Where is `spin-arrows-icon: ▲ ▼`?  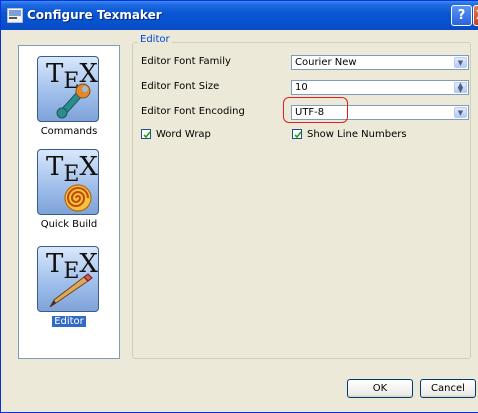 spin-arrows-icon: ▲ ▼ is located at coordinates (460, 88).